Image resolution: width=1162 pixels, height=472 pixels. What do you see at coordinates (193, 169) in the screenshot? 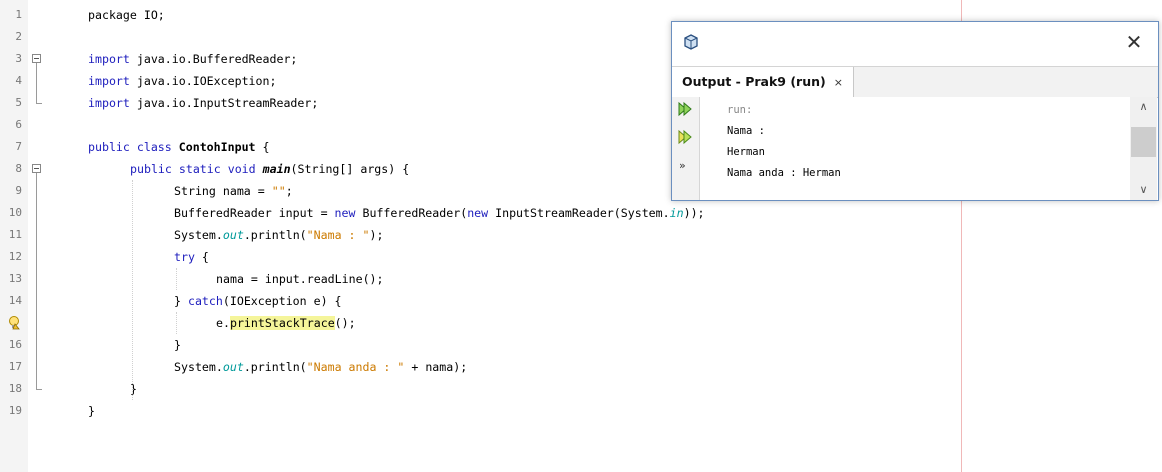
I see `code-token: public static void` at bounding box center [193, 169].